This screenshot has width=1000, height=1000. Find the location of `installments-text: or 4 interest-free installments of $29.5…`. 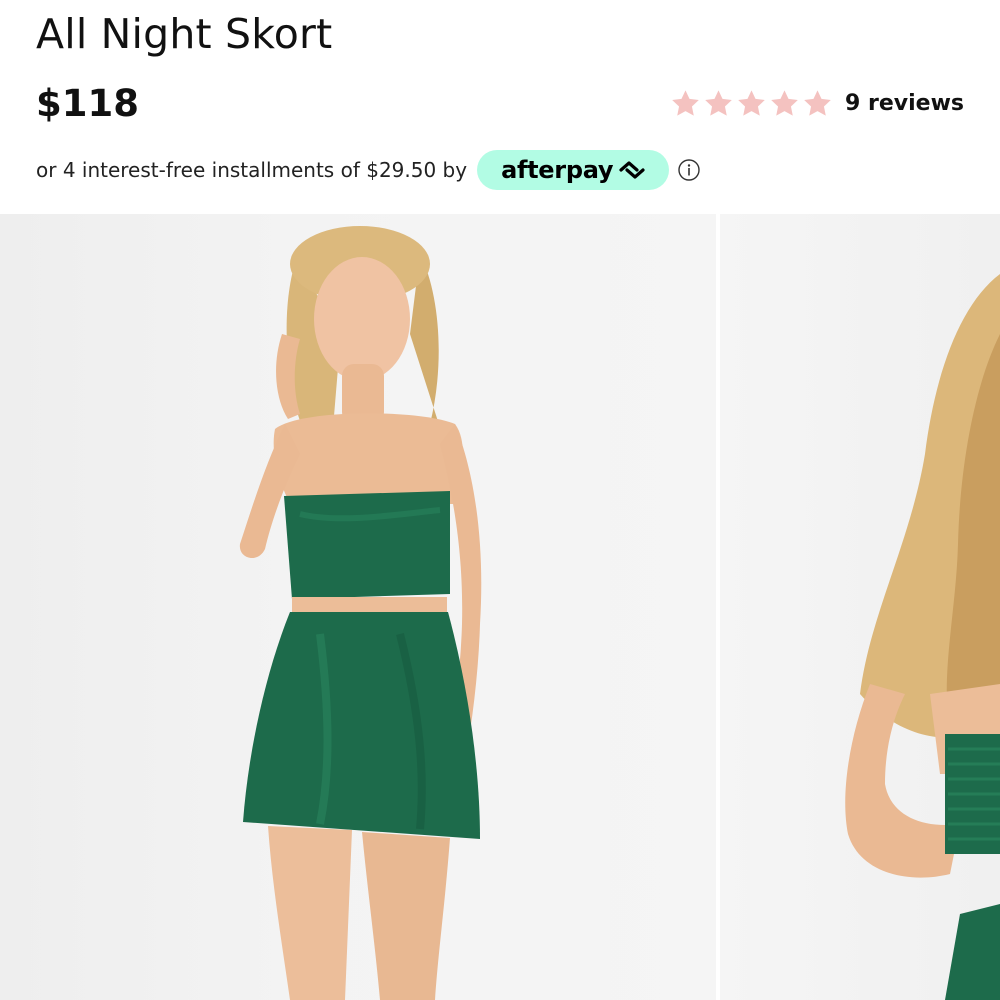

installments-text: or 4 interest-free installments of $29.5… is located at coordinates (252, 170).